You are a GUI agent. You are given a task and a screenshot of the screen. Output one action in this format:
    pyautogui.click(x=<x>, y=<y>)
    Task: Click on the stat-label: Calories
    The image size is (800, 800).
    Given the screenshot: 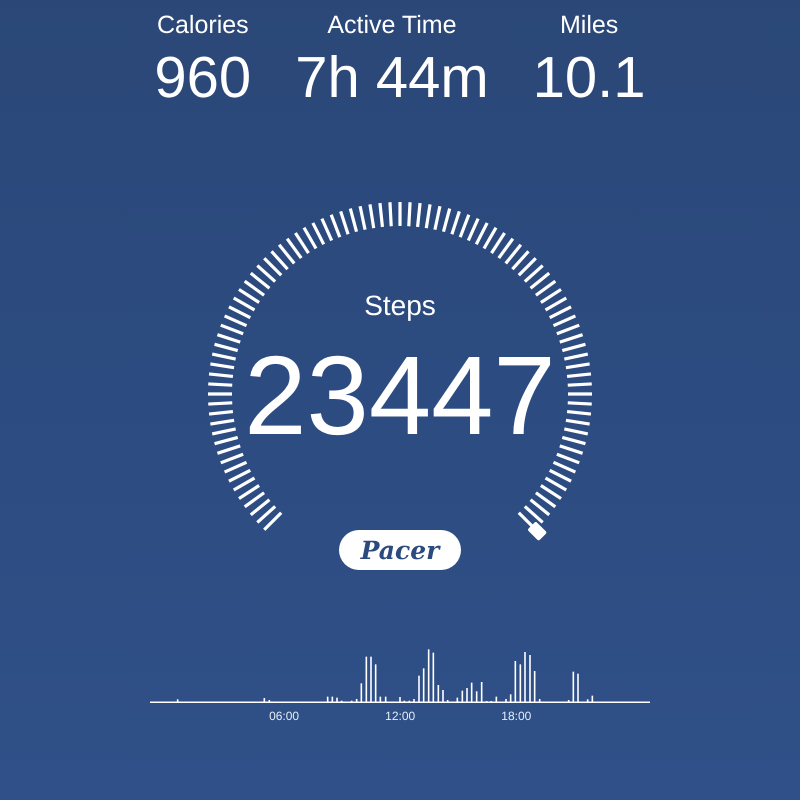 What is the action you would take?
    pyautogui.click(x=202, y=25)
    